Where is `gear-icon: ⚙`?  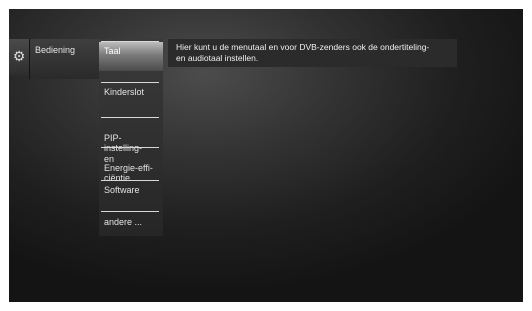
gear-icon: ⚙ is located at coordinates (19, 57).